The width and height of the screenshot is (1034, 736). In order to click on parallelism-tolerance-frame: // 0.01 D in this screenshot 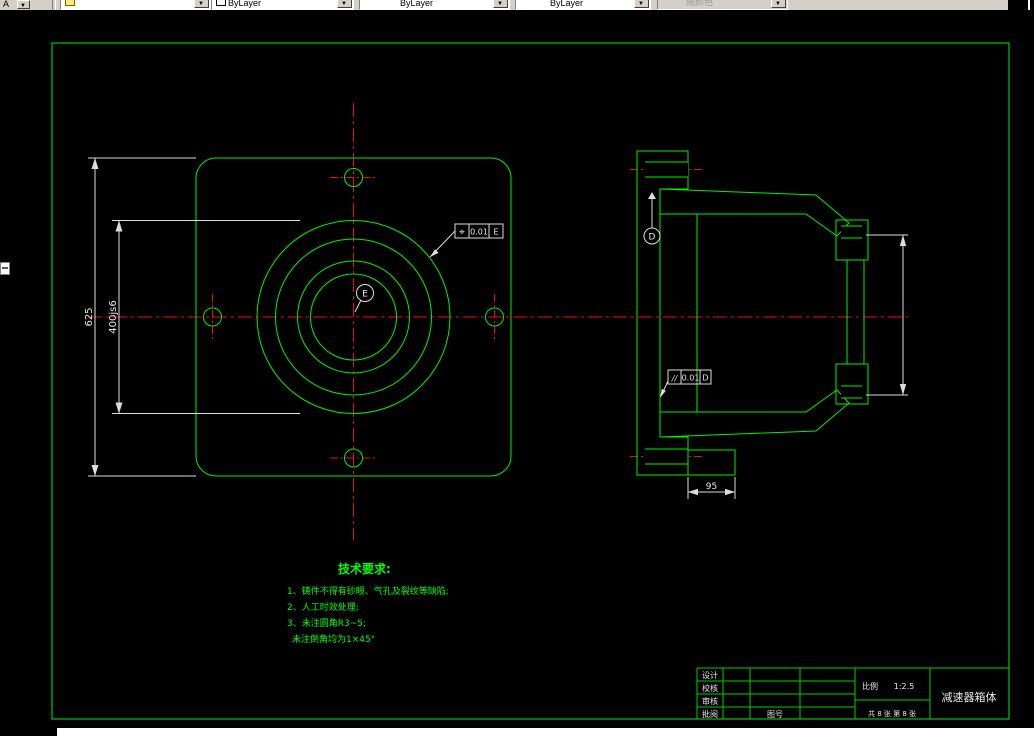, I will do `click(686, 383)`.